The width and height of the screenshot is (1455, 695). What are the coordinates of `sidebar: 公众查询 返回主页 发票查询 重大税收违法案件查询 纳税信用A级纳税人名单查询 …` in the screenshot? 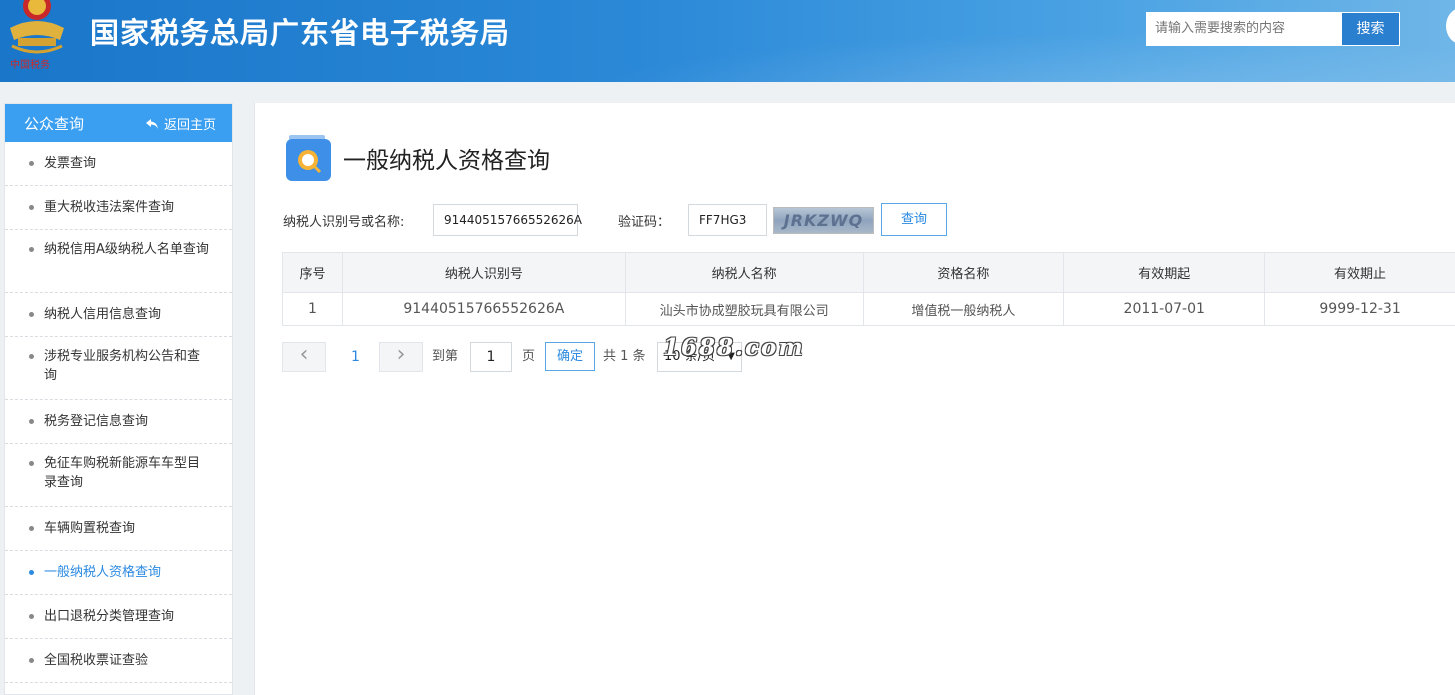 It's located at (118, 399).